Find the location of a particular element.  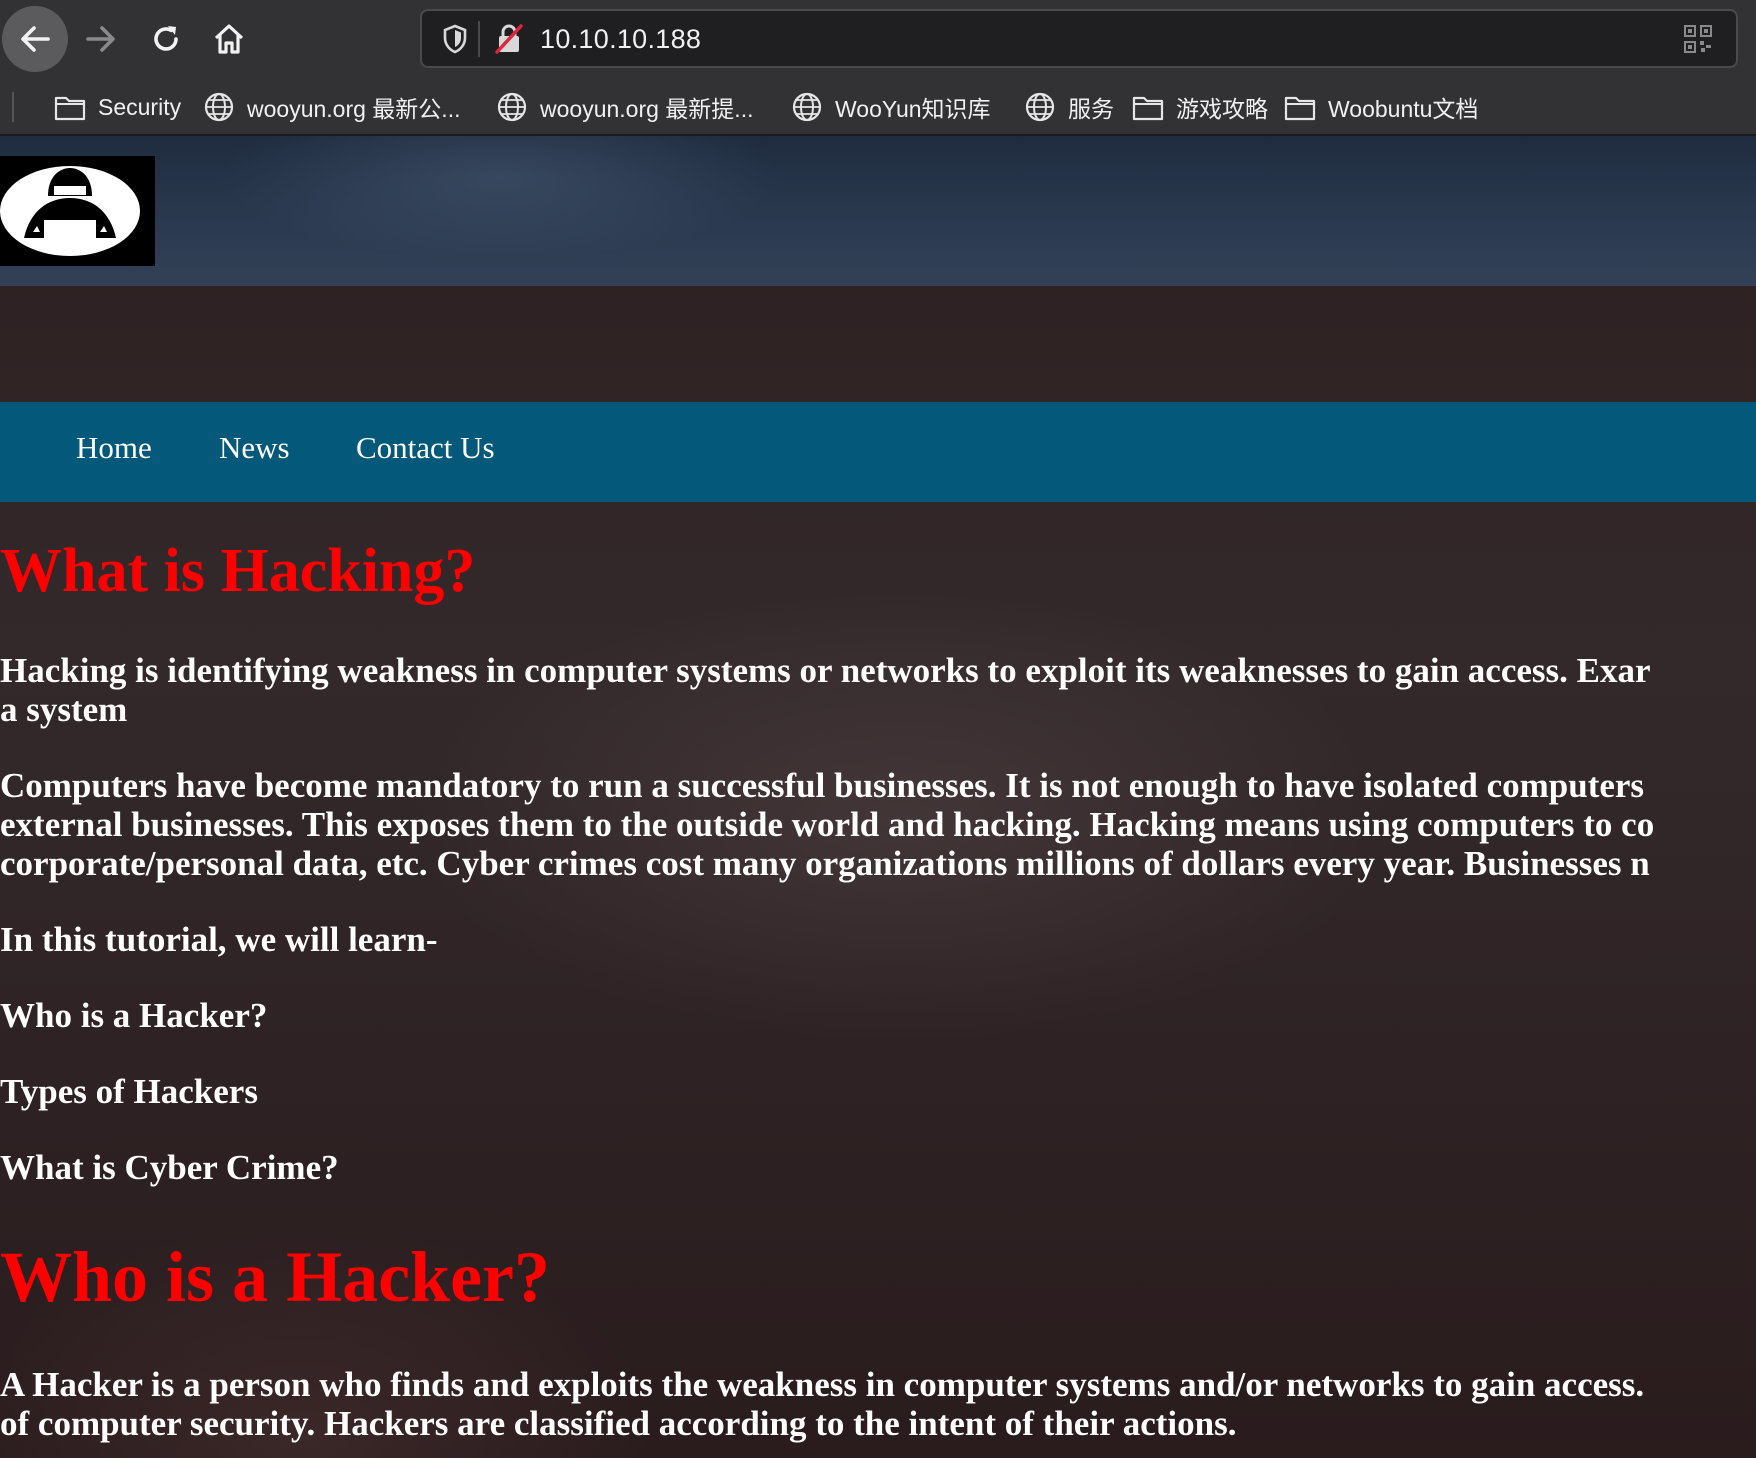

text-line: In this tutorial, we will learn- is located at coordinates (219, 939).